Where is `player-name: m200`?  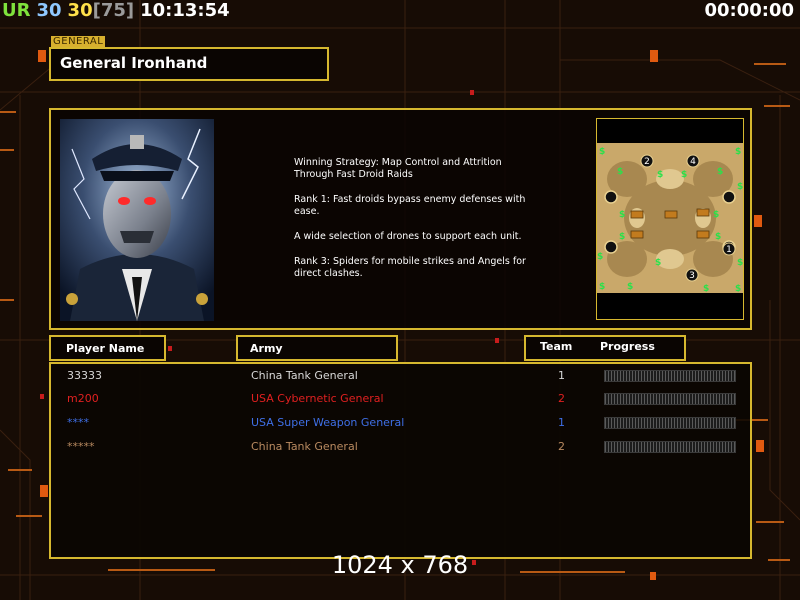
player-name: m200 is located at coordinates (83, 398).